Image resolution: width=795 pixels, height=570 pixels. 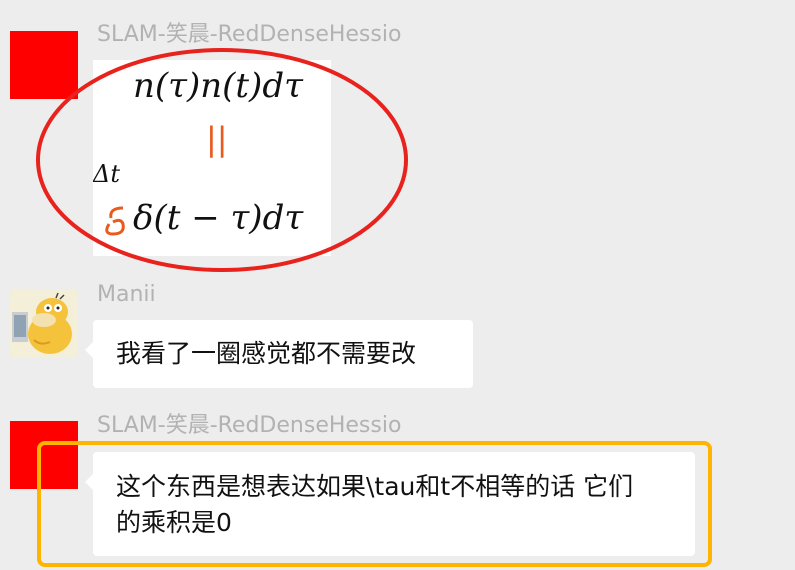 I want to click on formula-top: n(τ)n(t)dτ, so click(x=218, y=86).